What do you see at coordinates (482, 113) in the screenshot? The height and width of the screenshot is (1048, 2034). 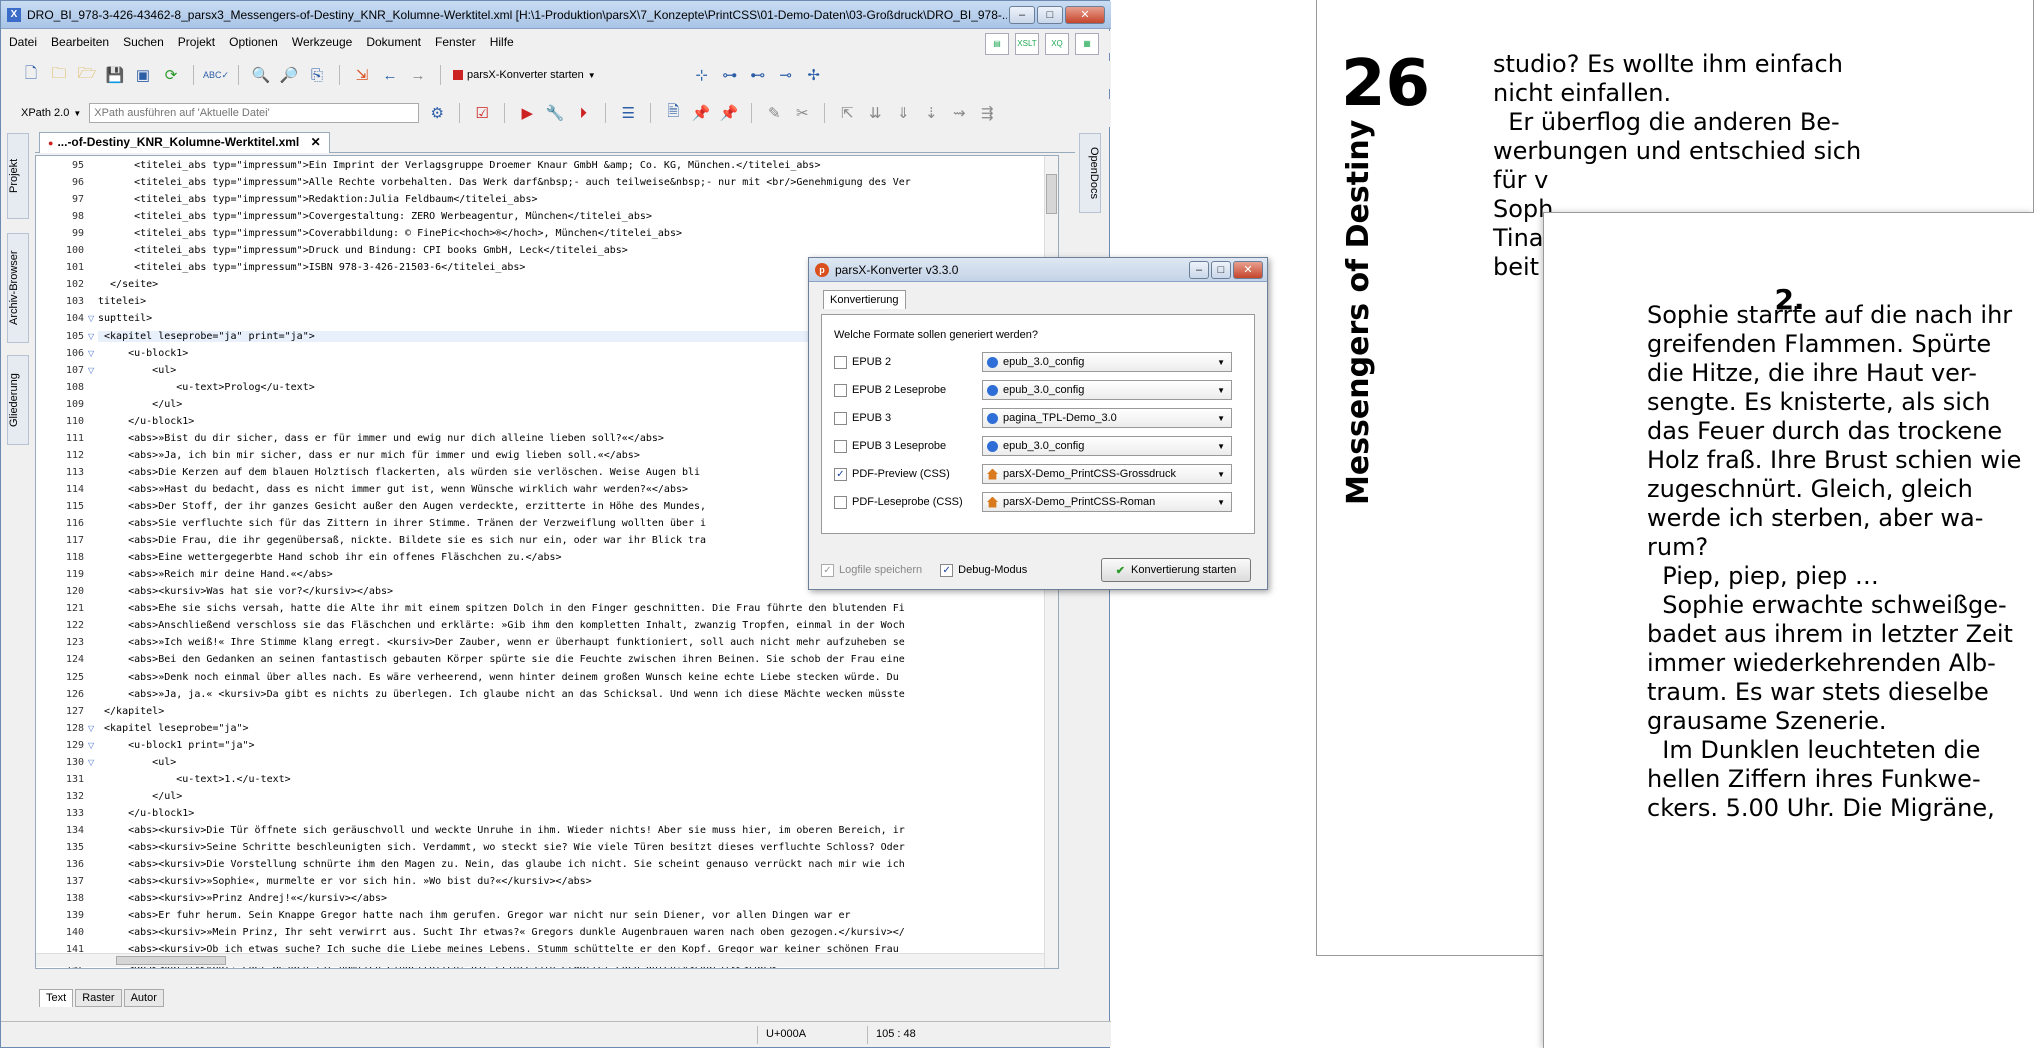 I see `validate-icon: ☑` at bounding box center [482, 113].